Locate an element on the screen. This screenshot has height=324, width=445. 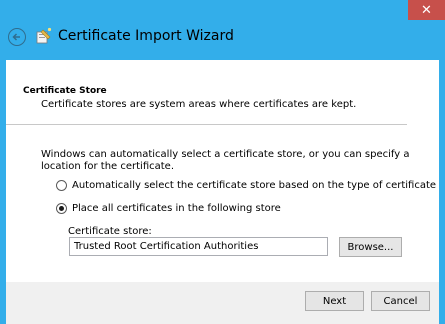
auto-select-radio is located at coordinates (61, 185).